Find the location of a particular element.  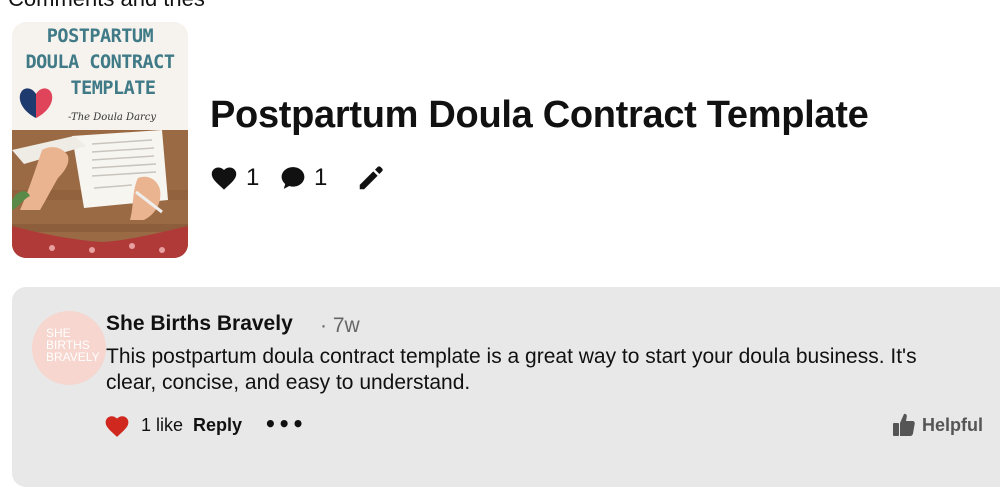

pin-title: Postpartum Doula Contract Template is located at coordinates (539, 115).